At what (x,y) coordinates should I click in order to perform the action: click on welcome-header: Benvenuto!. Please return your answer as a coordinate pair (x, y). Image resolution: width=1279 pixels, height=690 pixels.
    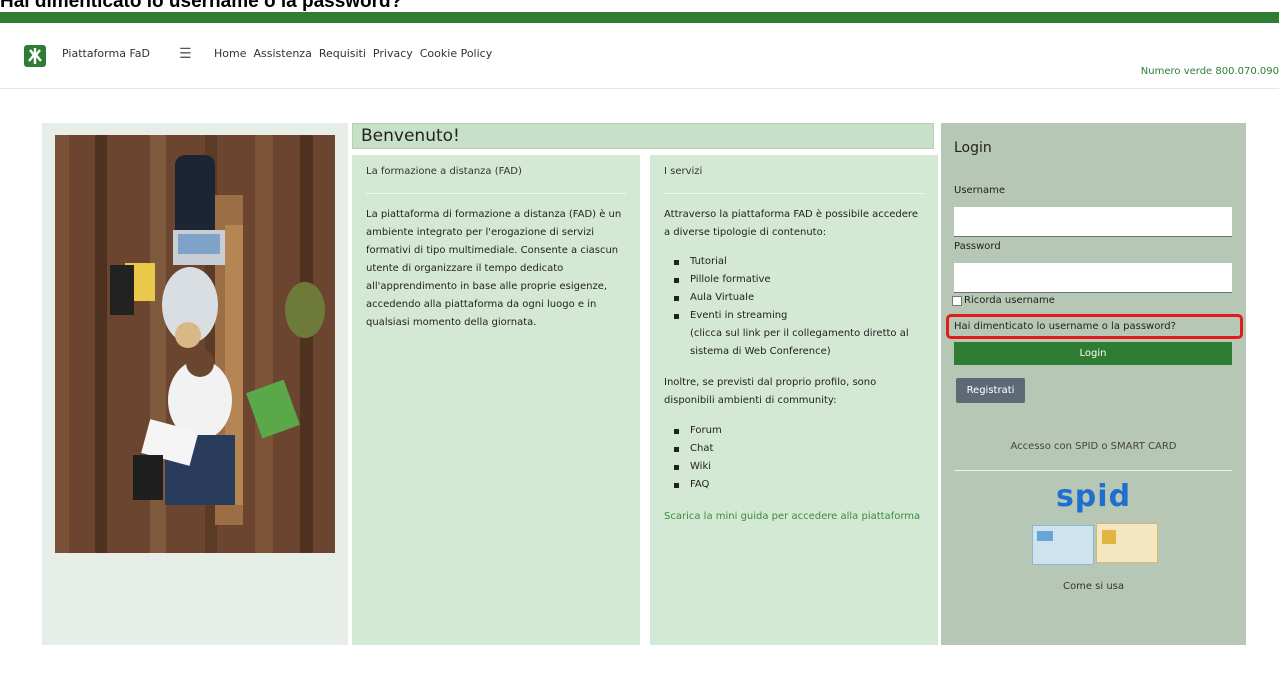
    Looking at the image, I should click on (643, 136).